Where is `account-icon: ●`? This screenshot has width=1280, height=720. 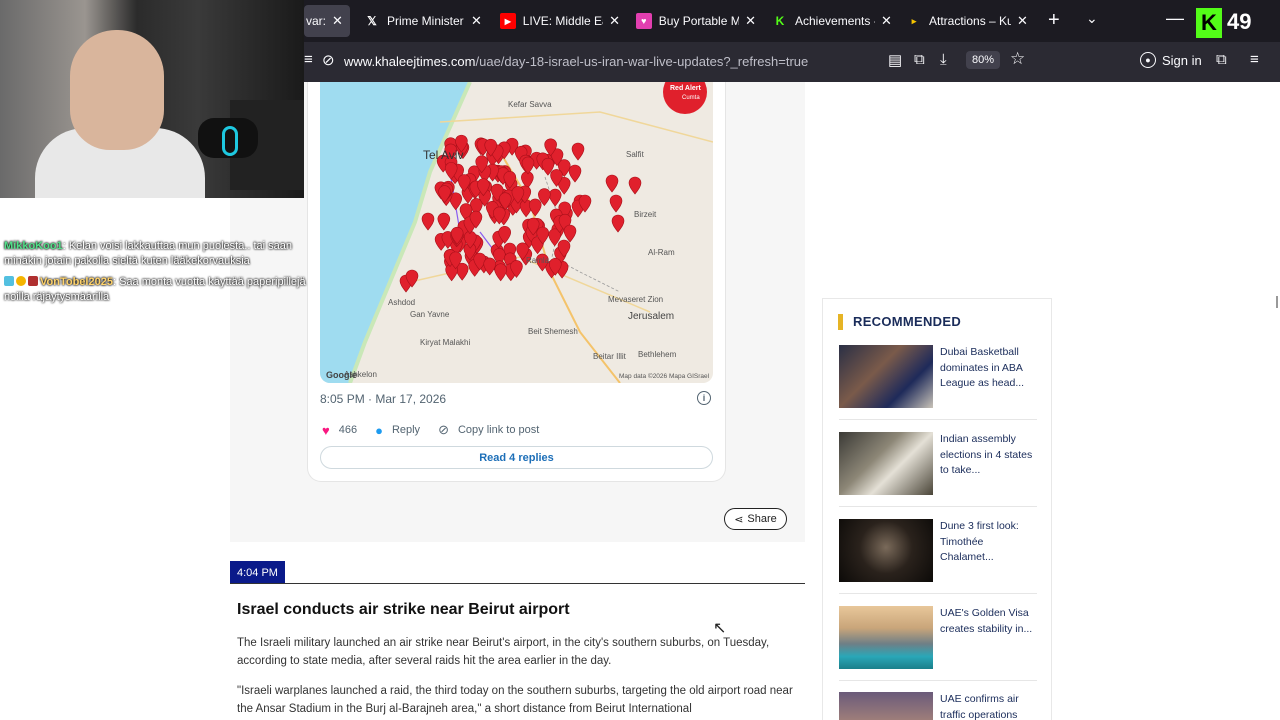
account-icon: ● is located at coordinates (1148, 60).